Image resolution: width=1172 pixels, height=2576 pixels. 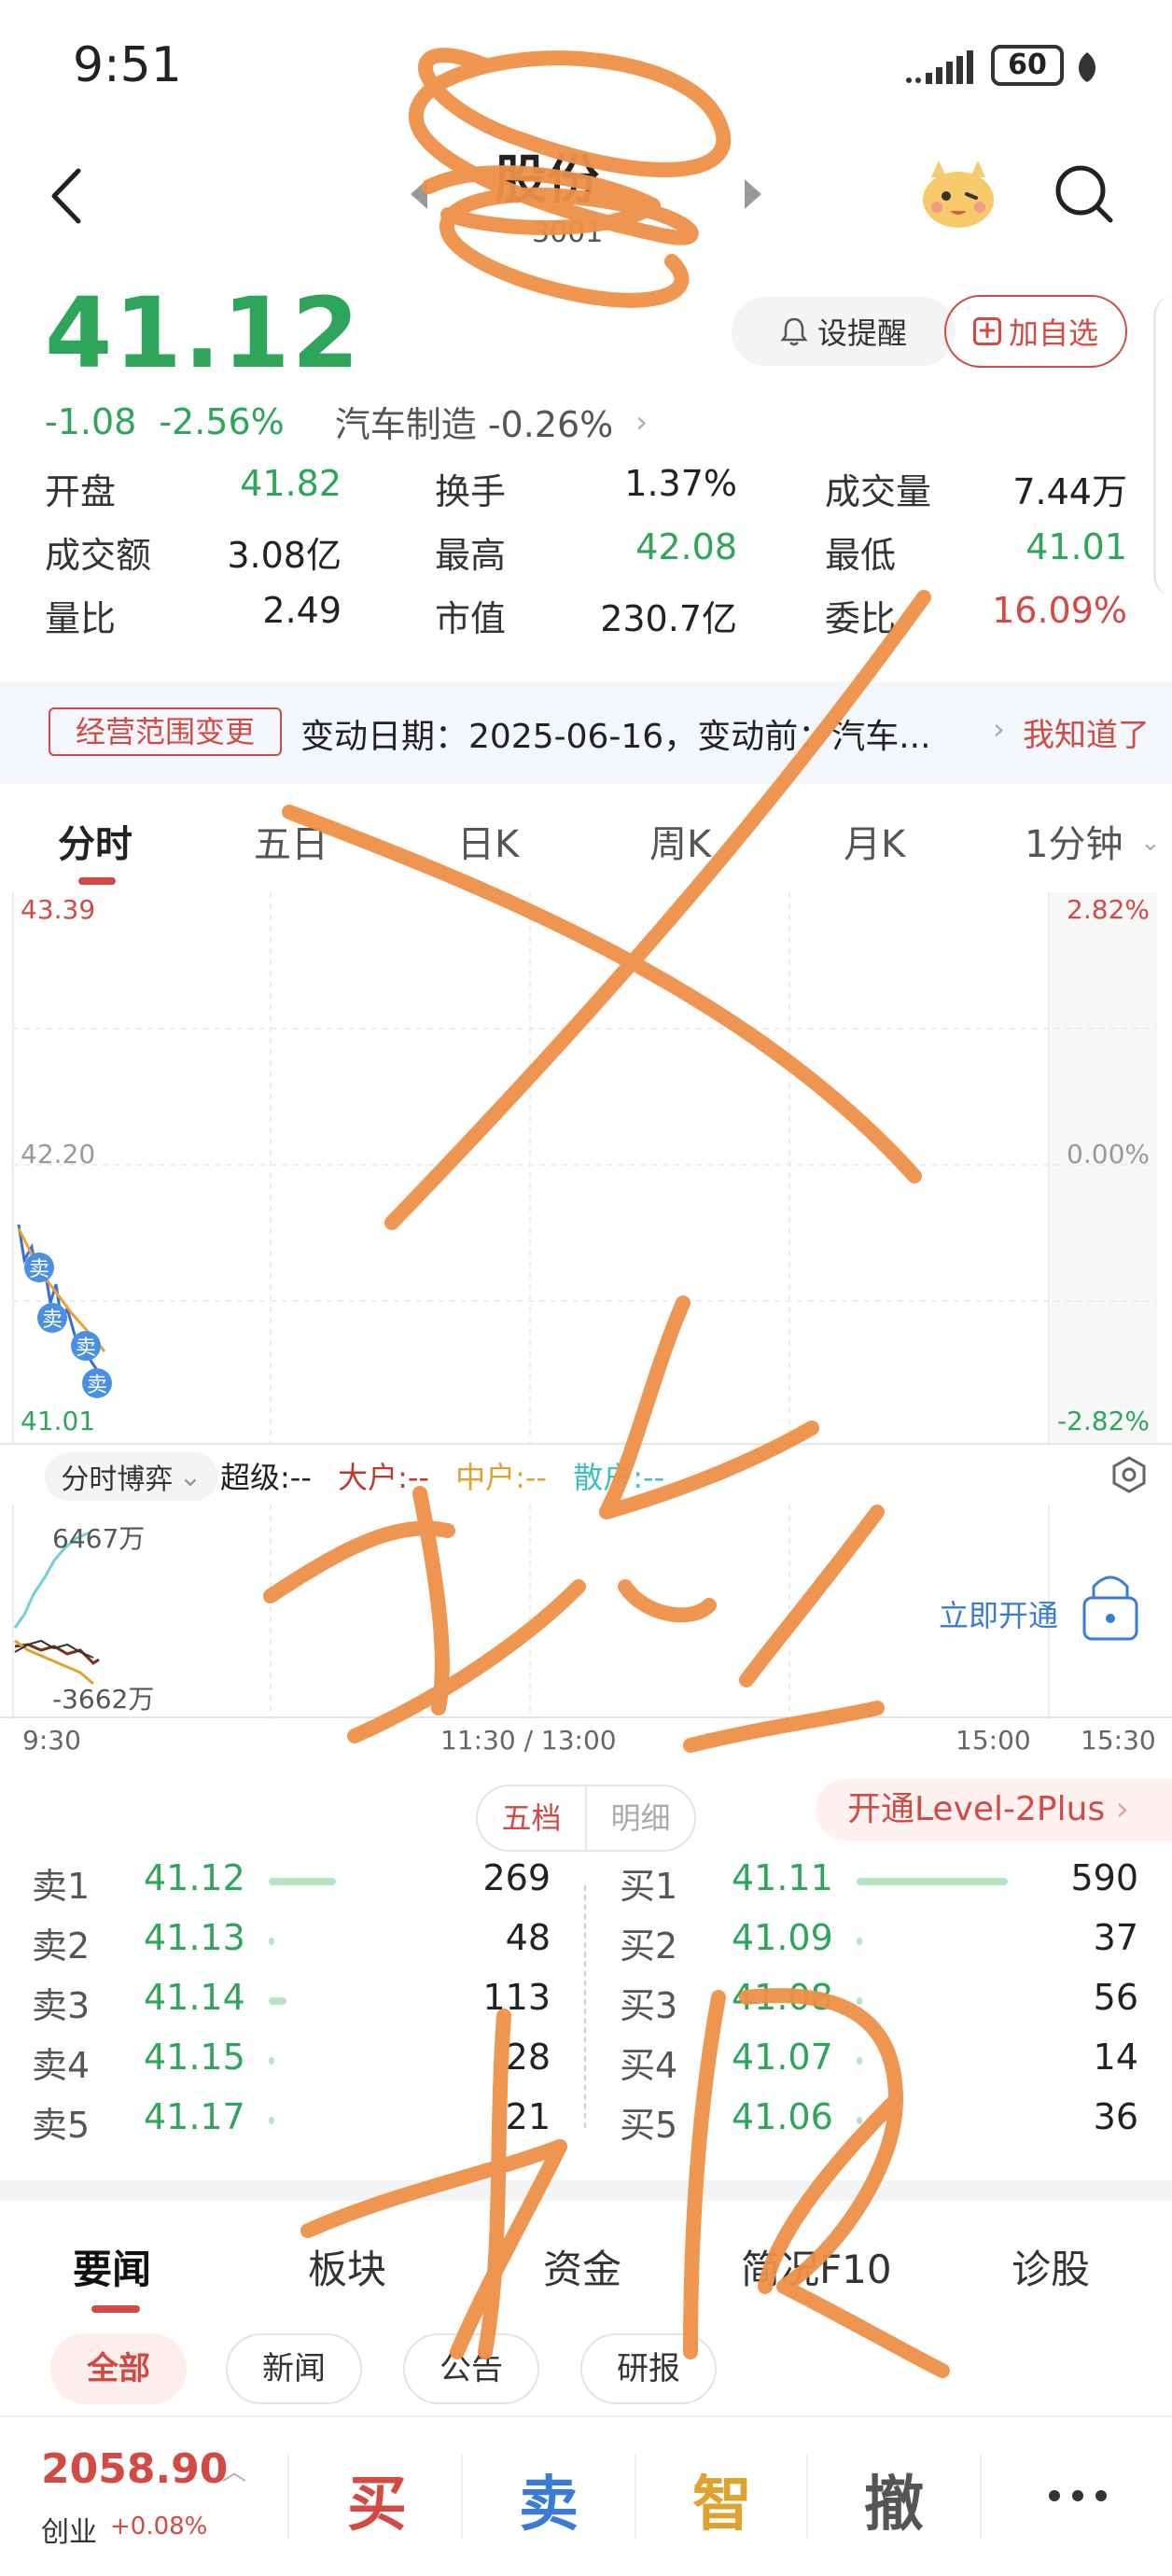 I want to click on stats-row: 开盘 41.82 换手 1.37% 成交量 7.44万, so click(x=586, y=494).